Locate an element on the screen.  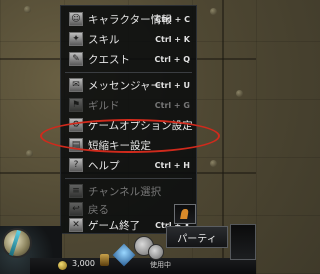
bag-icon is located at coordinates (104, 260).